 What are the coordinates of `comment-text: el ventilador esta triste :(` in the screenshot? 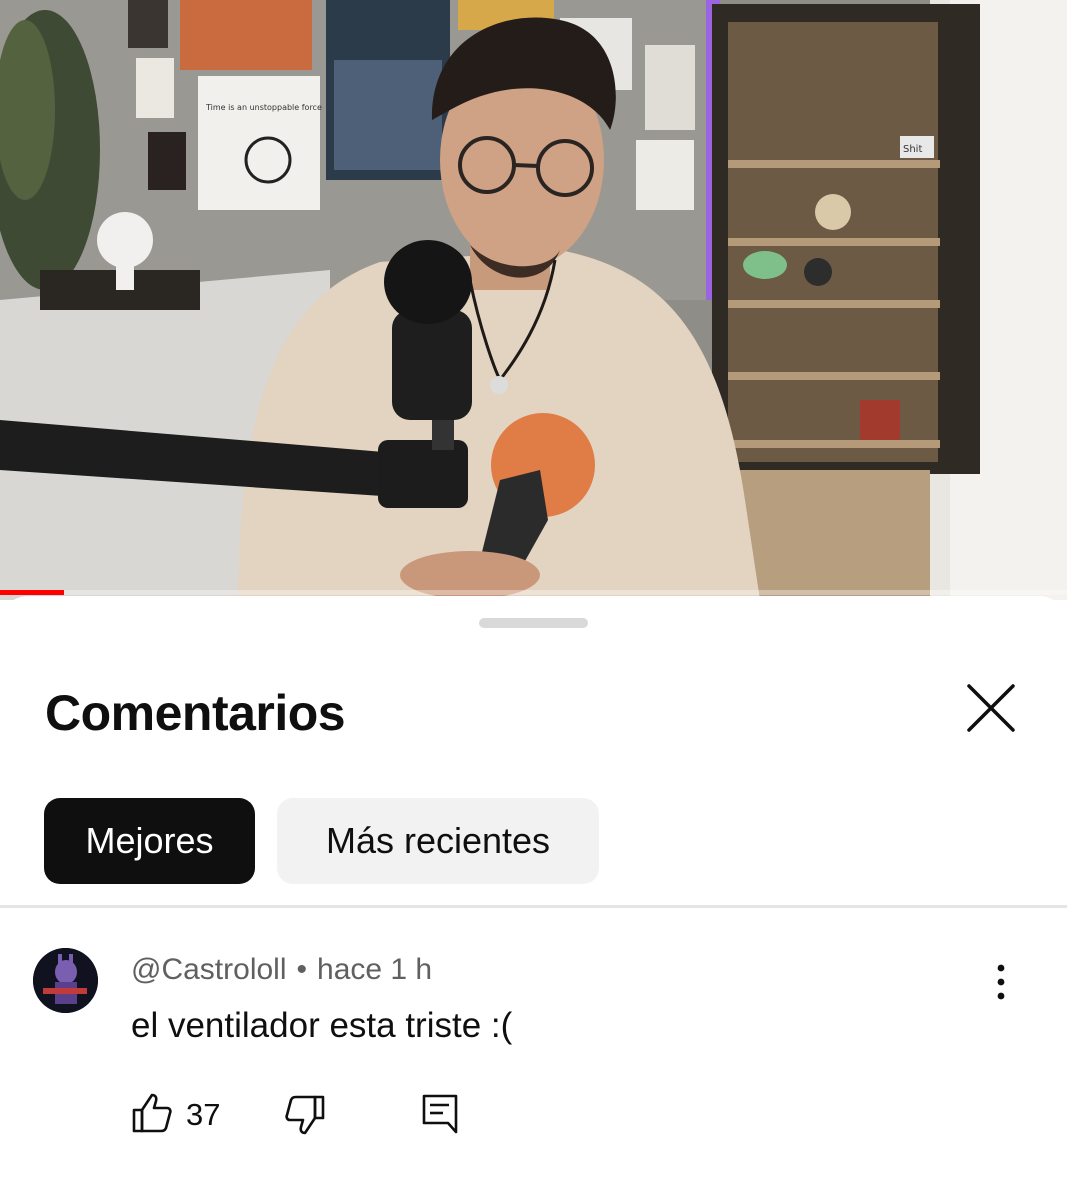 It's located at (322, 1025).